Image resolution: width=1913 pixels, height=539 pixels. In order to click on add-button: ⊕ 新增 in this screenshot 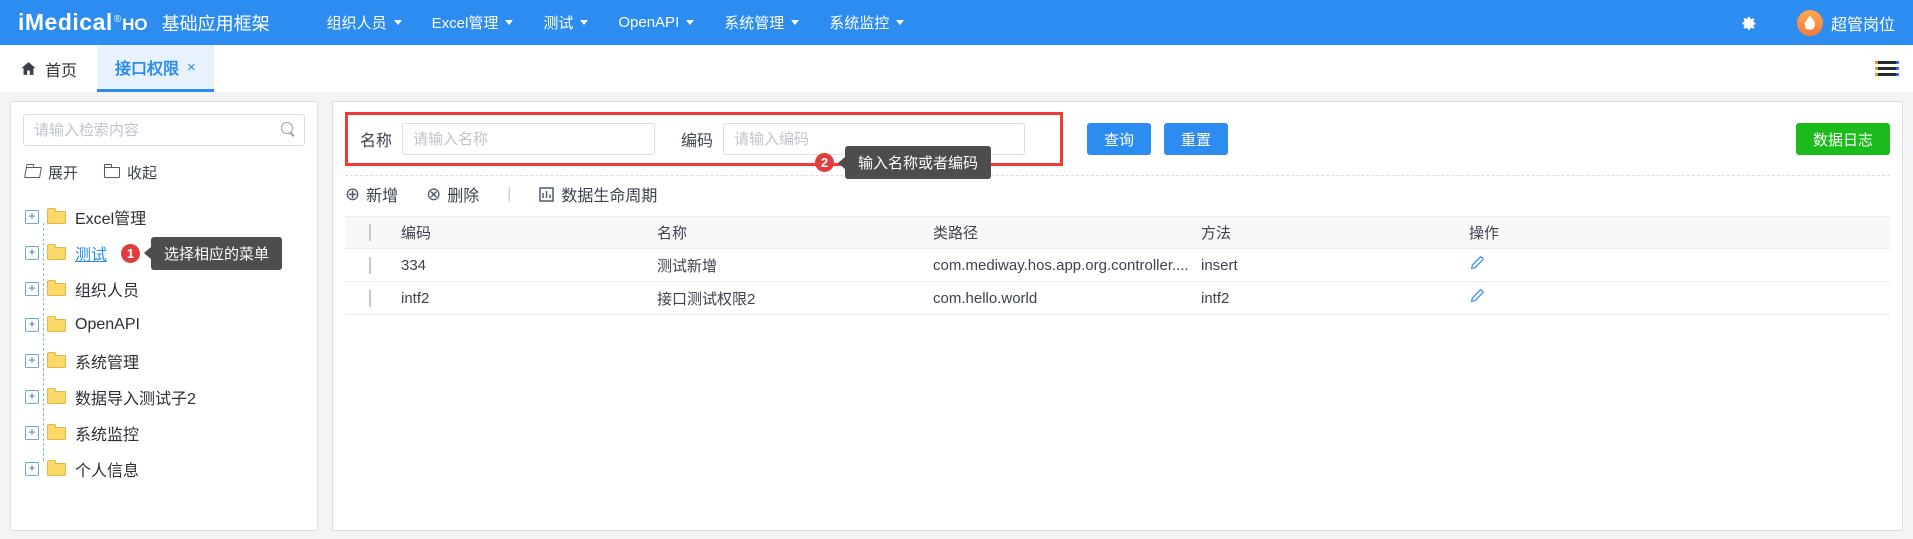, I will do `click(371, 194)`.